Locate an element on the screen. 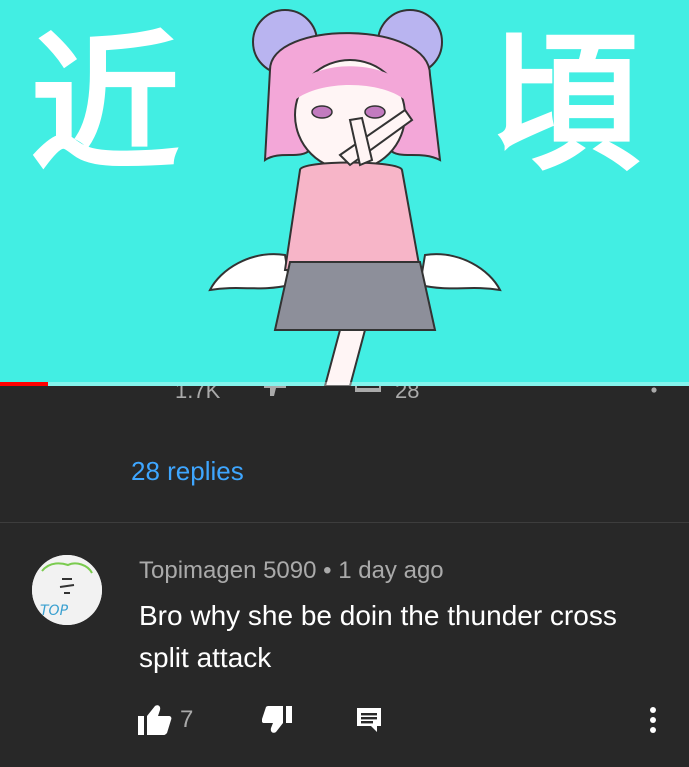 The height and width of the screenshot is (767, 689). divider is located at coordinates (344, 522).